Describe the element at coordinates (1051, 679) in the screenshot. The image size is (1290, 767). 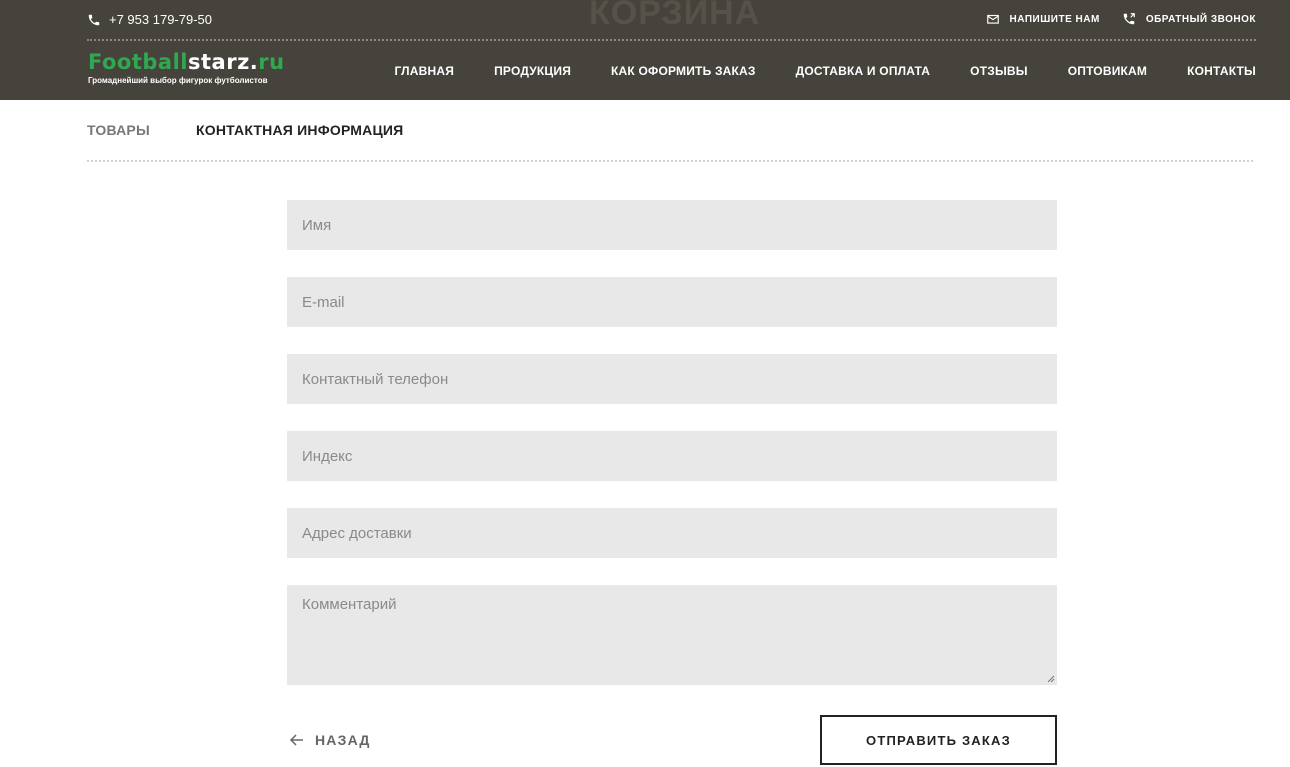
I see `resize-handle-icon` at that location.